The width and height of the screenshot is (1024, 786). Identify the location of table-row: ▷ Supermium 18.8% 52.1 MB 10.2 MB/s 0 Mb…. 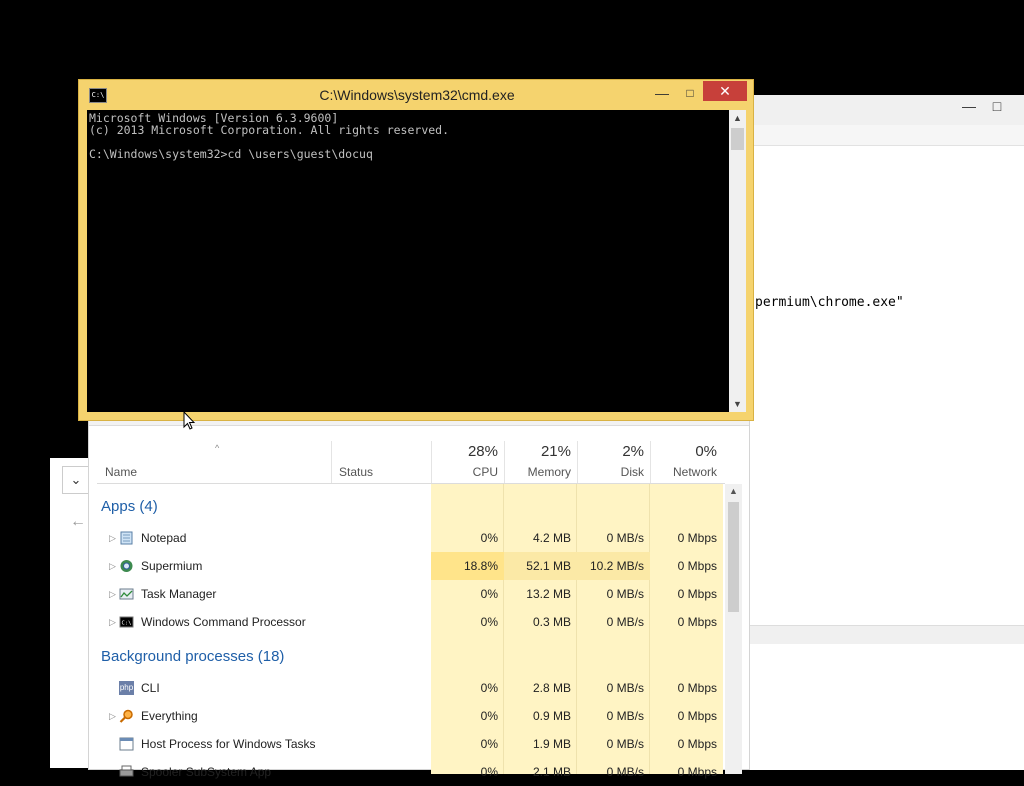
(411, 566).